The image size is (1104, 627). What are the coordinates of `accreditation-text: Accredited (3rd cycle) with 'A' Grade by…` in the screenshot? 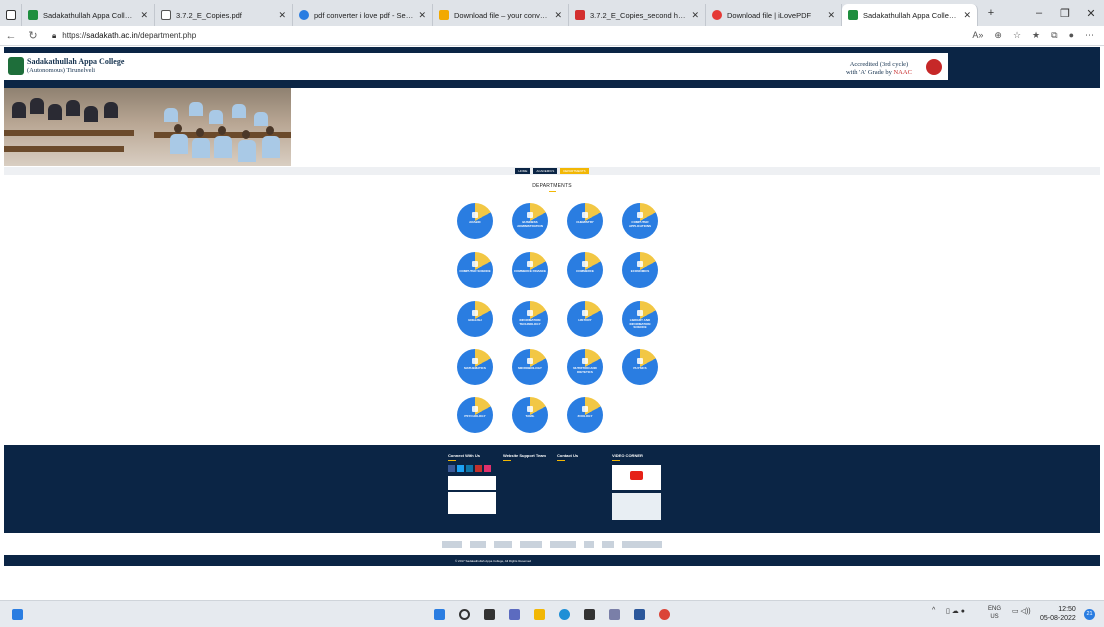 It's located at (879, 68).